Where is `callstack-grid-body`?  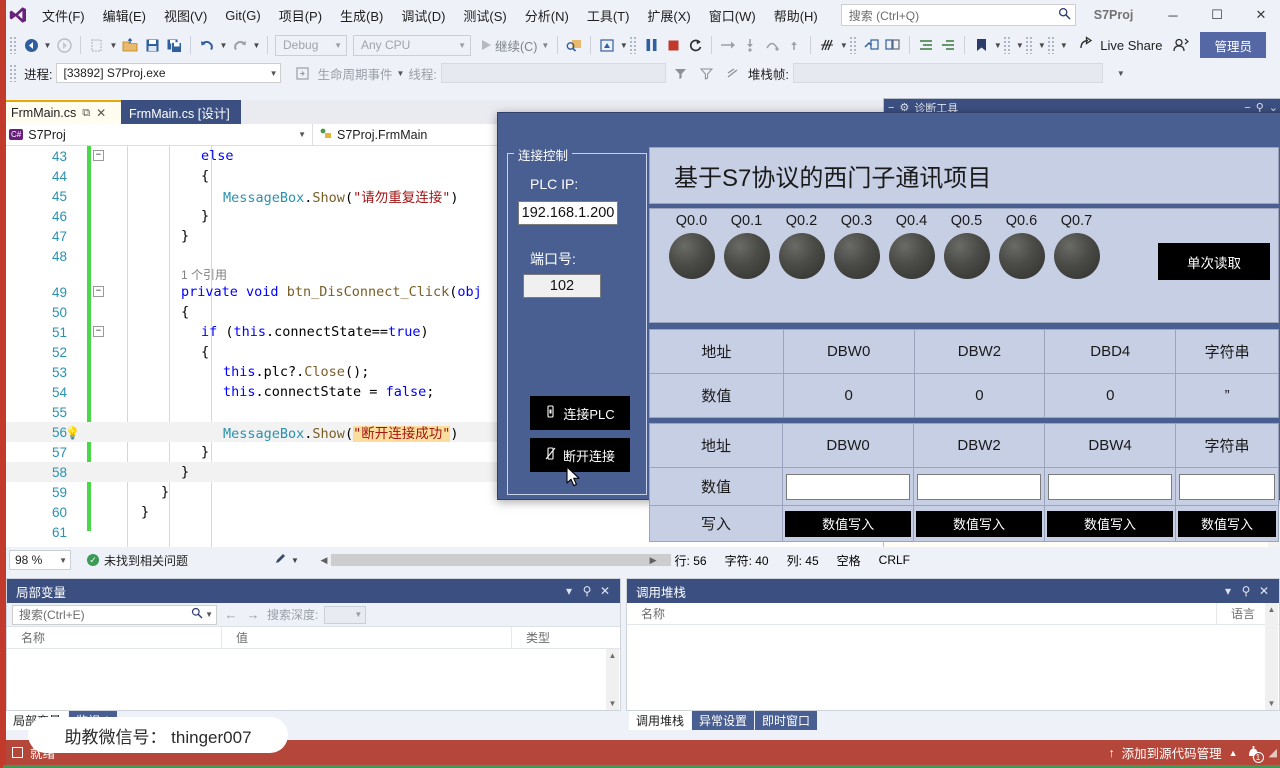 callstack-grid-body is located at coordinates (953, 666).